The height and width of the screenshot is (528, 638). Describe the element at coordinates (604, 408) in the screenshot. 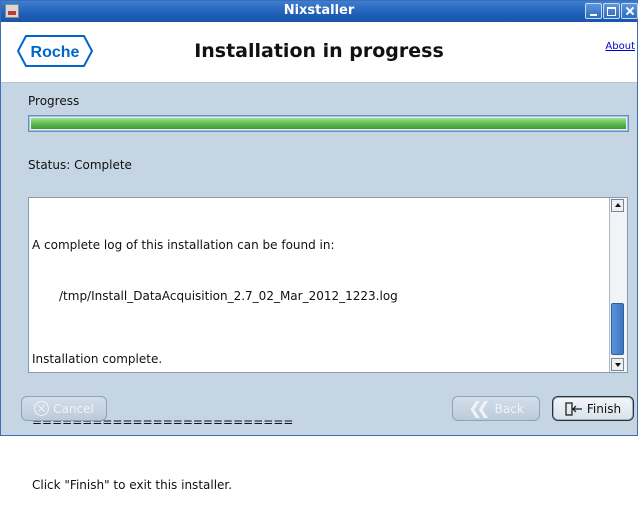

I see `finish-button-label: Finish` at that location.